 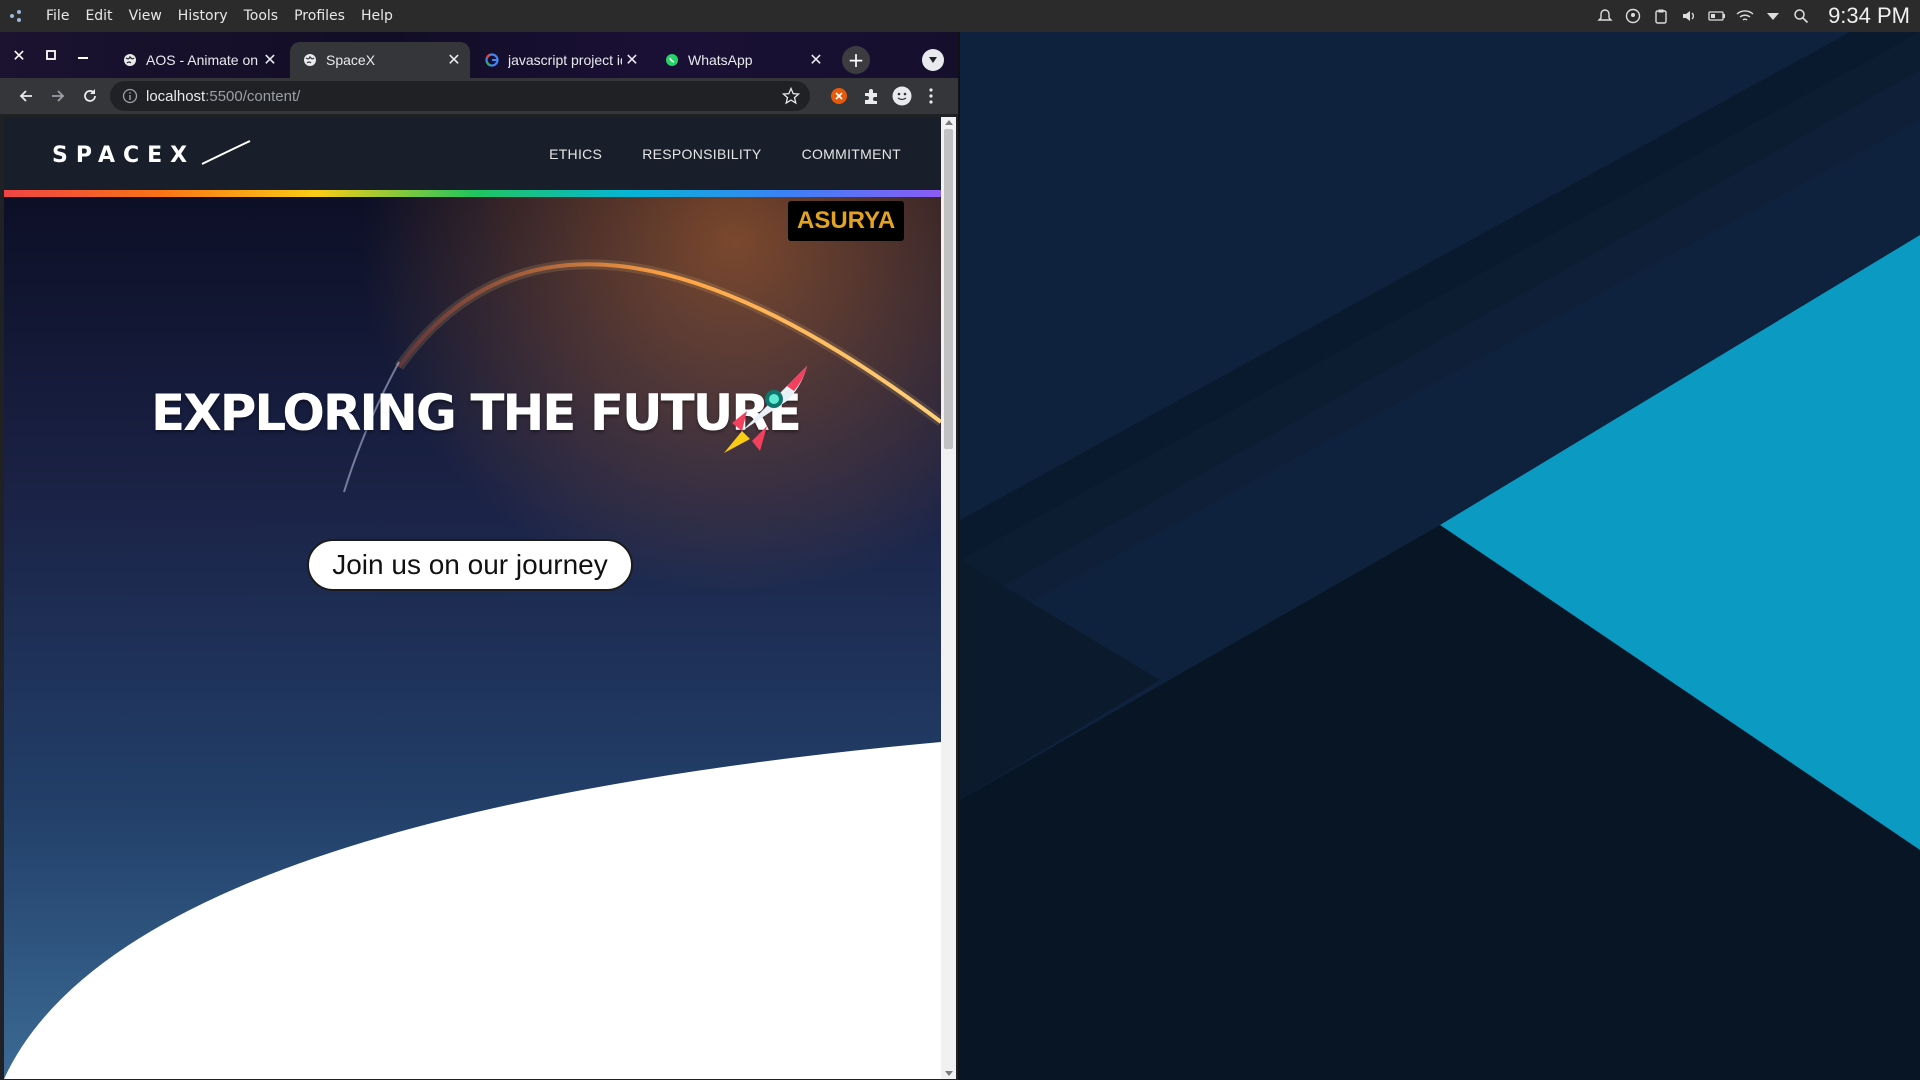 What do you see at coordinates (123, 155) in the screenshot?
I see `svg-text: SPACEX` at bounding box center [123, 155].